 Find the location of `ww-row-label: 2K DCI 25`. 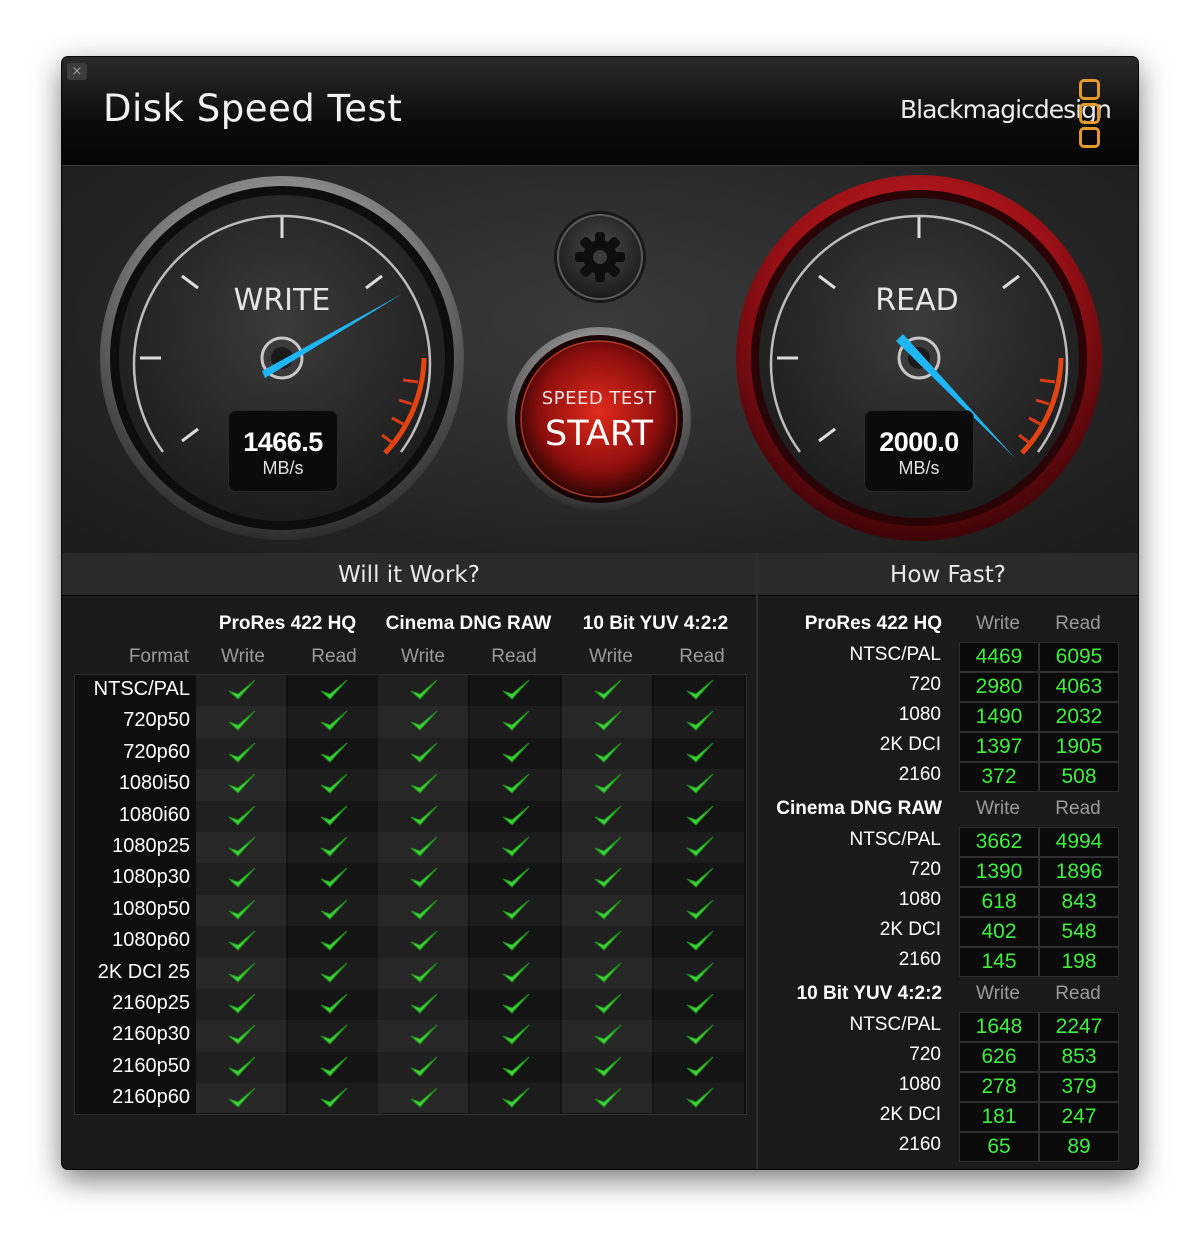

ww-row-label: 2K DCI 25 is located at coordinates (143, 971).